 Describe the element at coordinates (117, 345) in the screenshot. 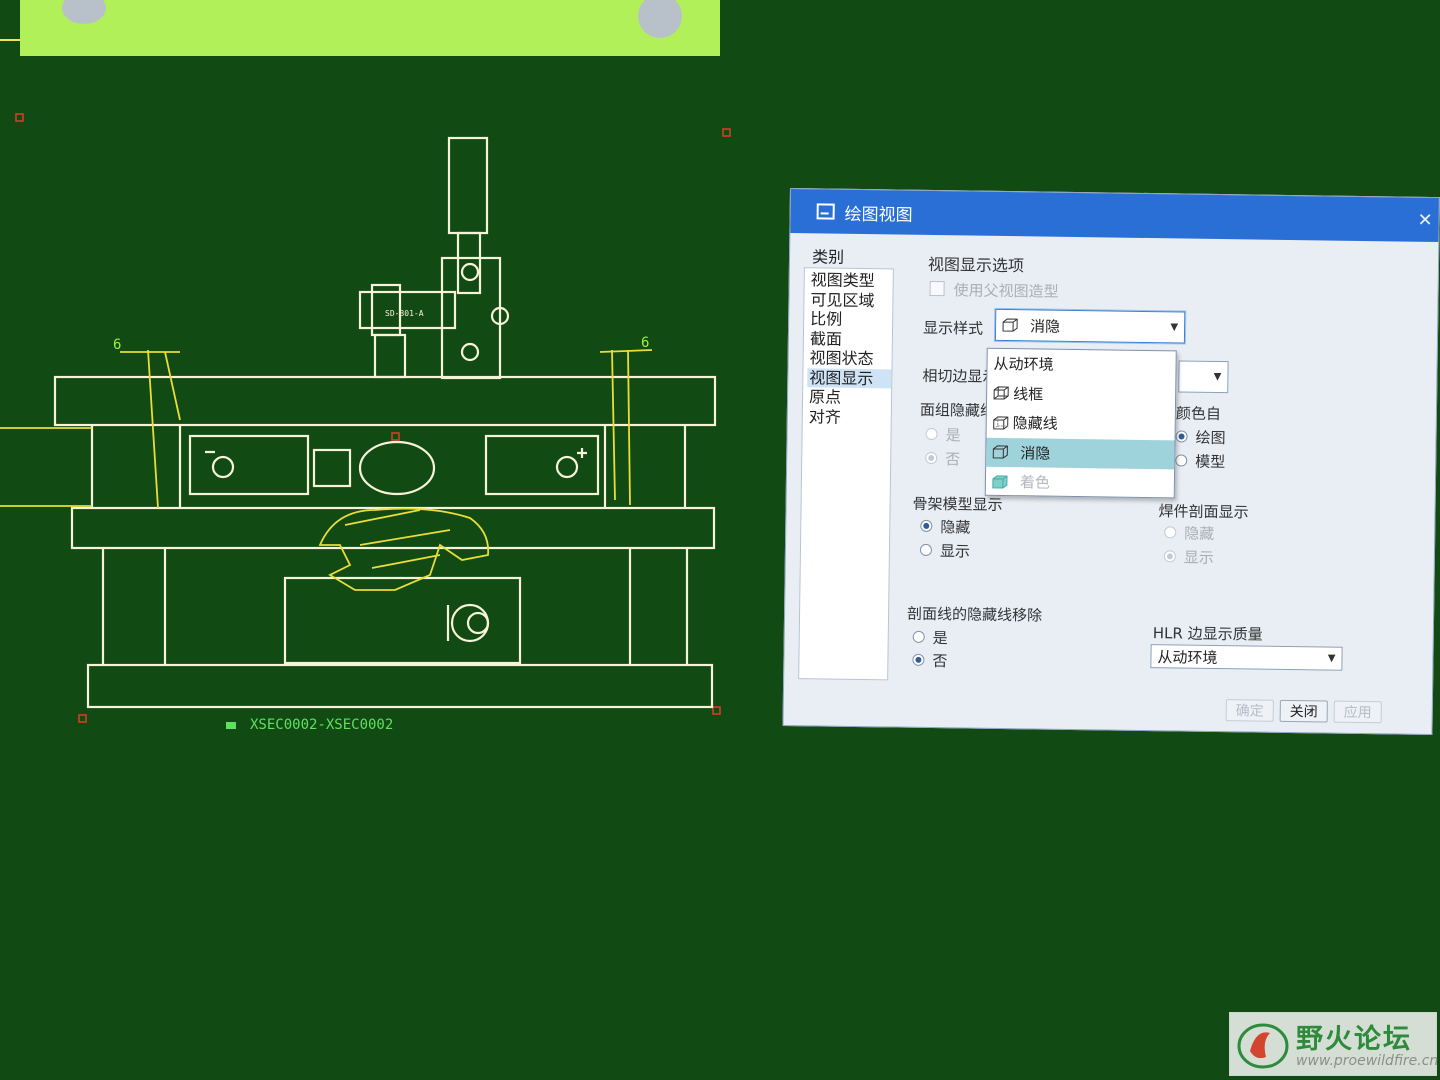

I see `dimension-left: 6` at that location.